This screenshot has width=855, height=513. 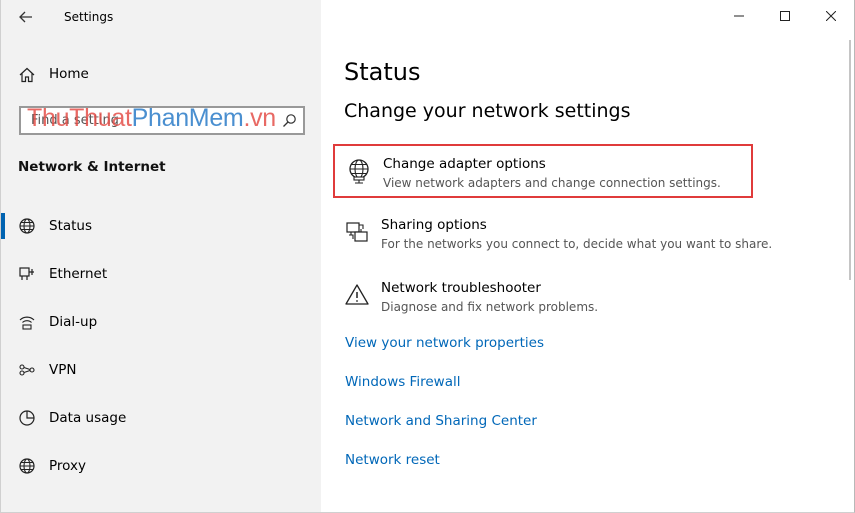 What do you see at coordinates (161, 466) in the screenshot?
I see `sidebar-item-proxy: Proxy` at bounding box center [161, 466].